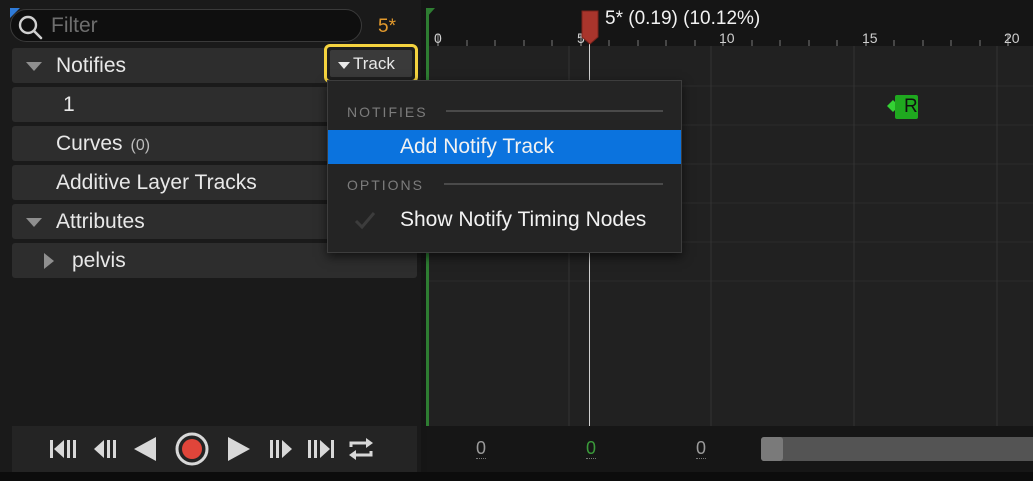 The height and width of the screenshot is (481, 1033). I want to click on skip-to-start-icon, so click(65, 449).